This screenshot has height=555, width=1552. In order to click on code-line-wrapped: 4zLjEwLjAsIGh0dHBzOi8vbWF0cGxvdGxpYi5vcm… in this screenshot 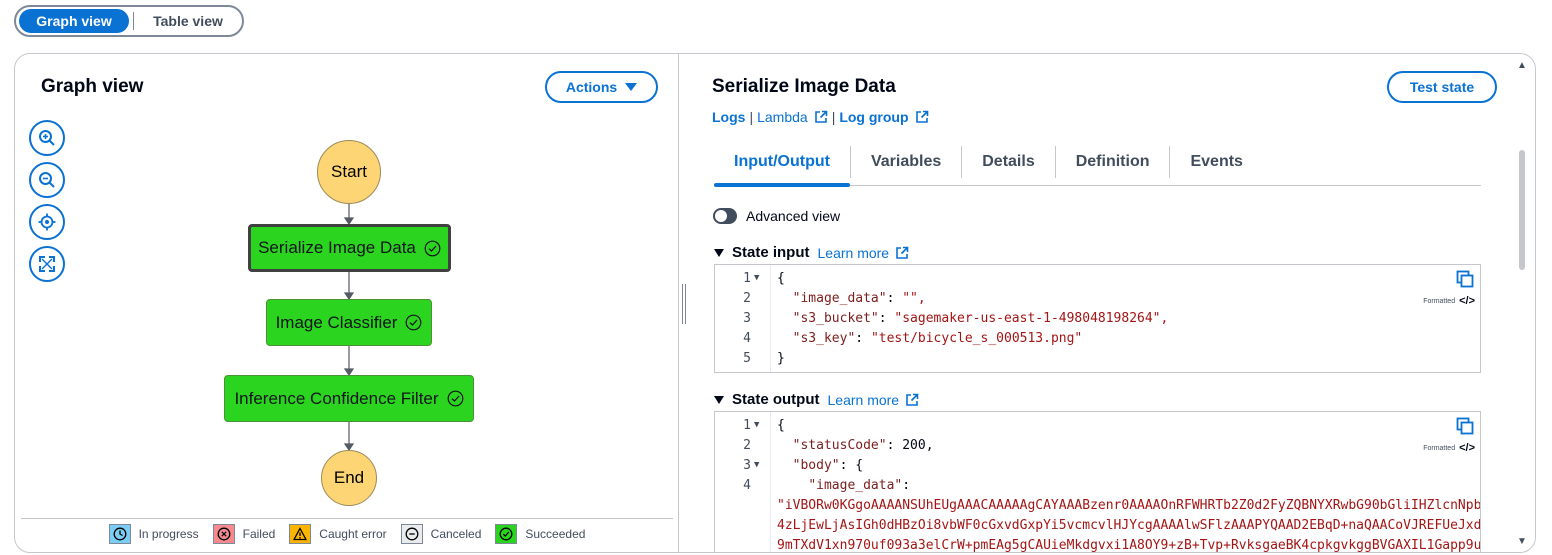, I will do `click(1129, 525)`.